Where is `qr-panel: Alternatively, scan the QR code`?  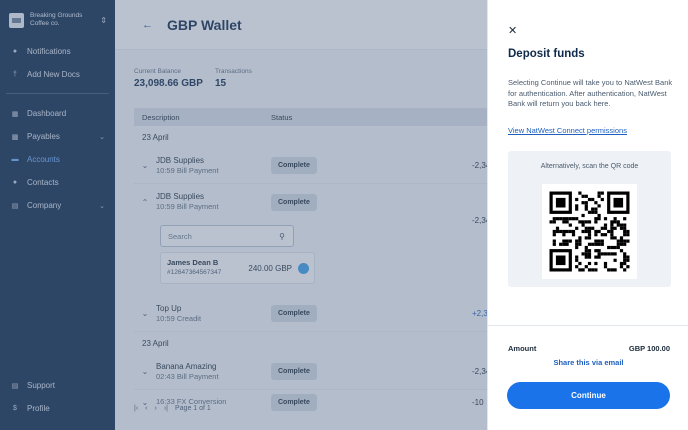 qr-panel: Alternatively, scan the QR code is located at coordinates (589, 219).